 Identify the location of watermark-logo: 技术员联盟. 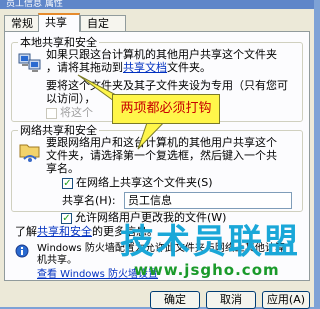
(210, 242).